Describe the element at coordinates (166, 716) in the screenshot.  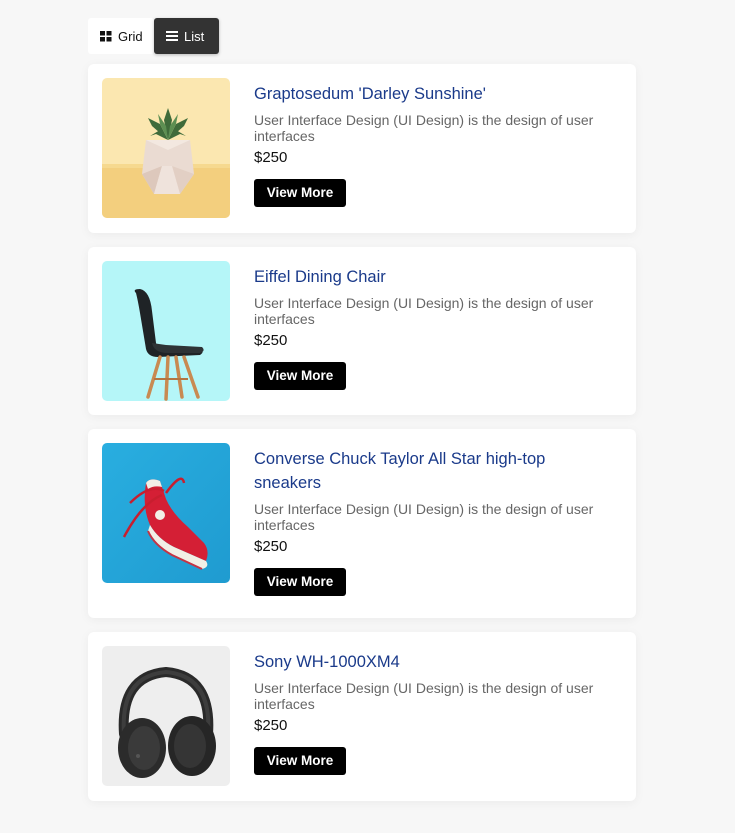
I see `headphones-image` at that location.